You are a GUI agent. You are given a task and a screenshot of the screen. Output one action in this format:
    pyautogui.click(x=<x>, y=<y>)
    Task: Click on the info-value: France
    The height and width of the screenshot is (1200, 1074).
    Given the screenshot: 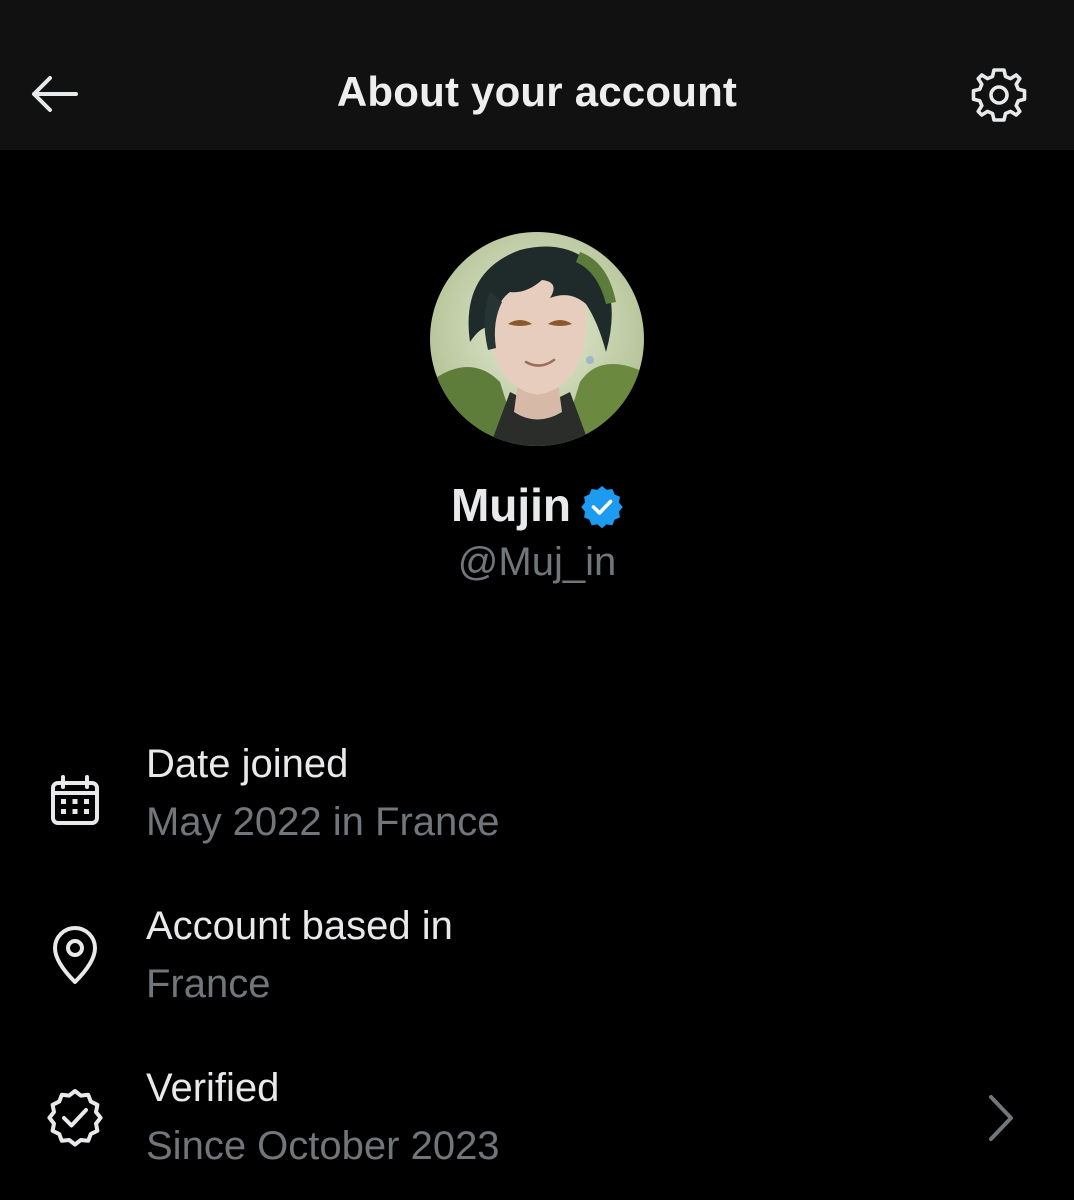 What is the action you would take?
    pyautogui.click(x=208, y=984)
    